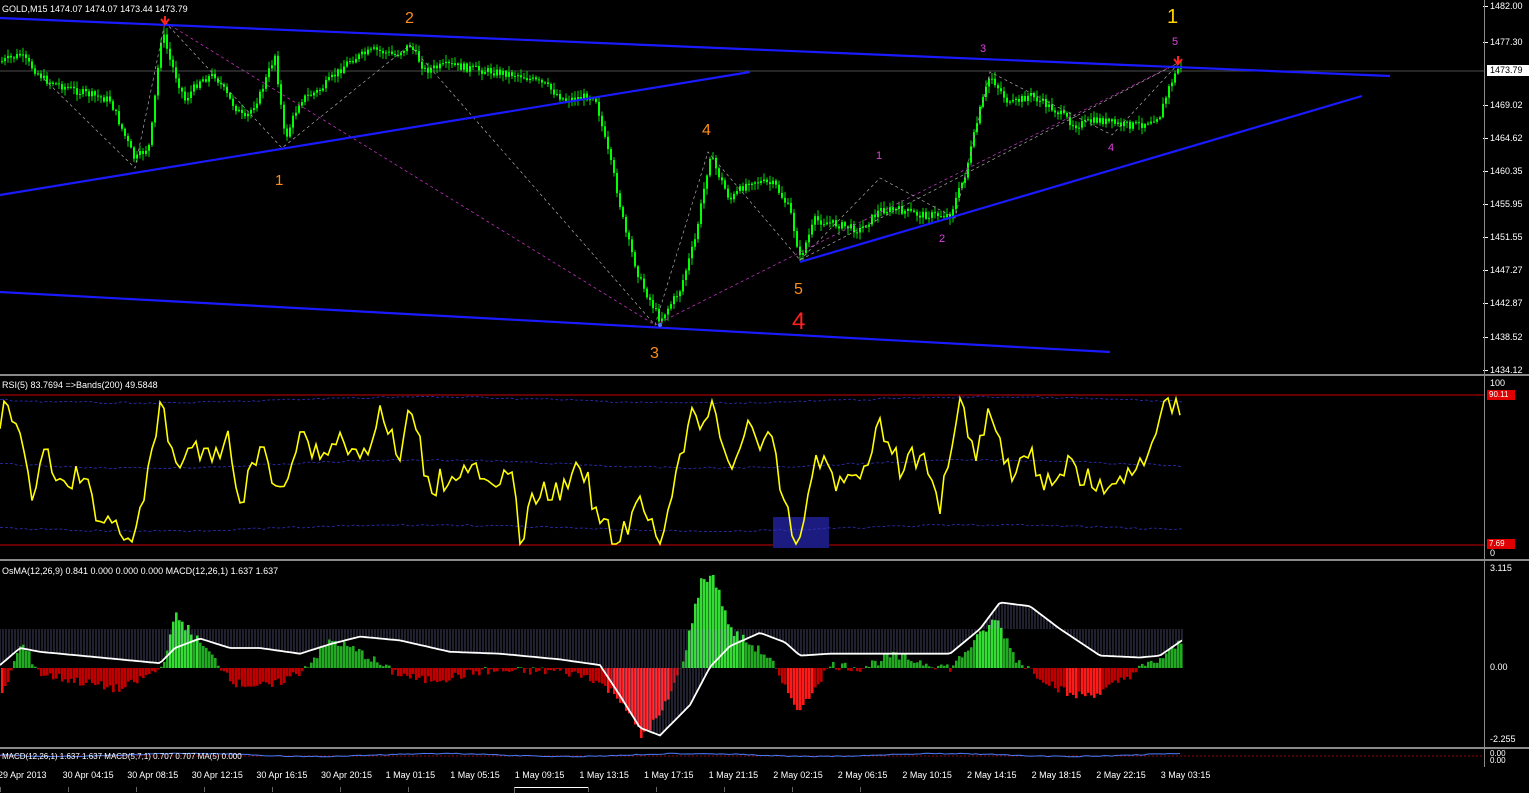  I want to click on chart-tab-active, so click(551, 790).